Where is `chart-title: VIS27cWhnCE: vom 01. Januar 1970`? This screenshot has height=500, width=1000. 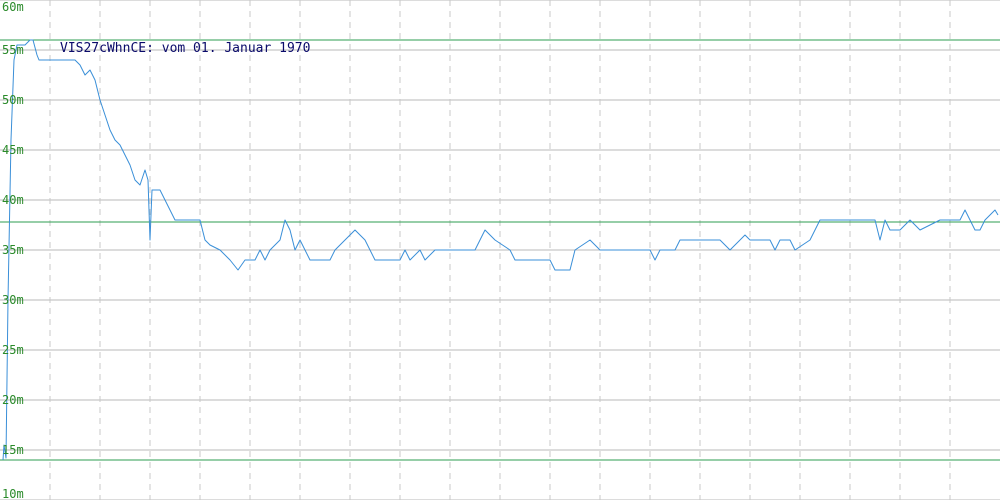
chart-title: VIS27cWhnCE: vom 01. Januar 1970 is located at coordinates (185, 48).